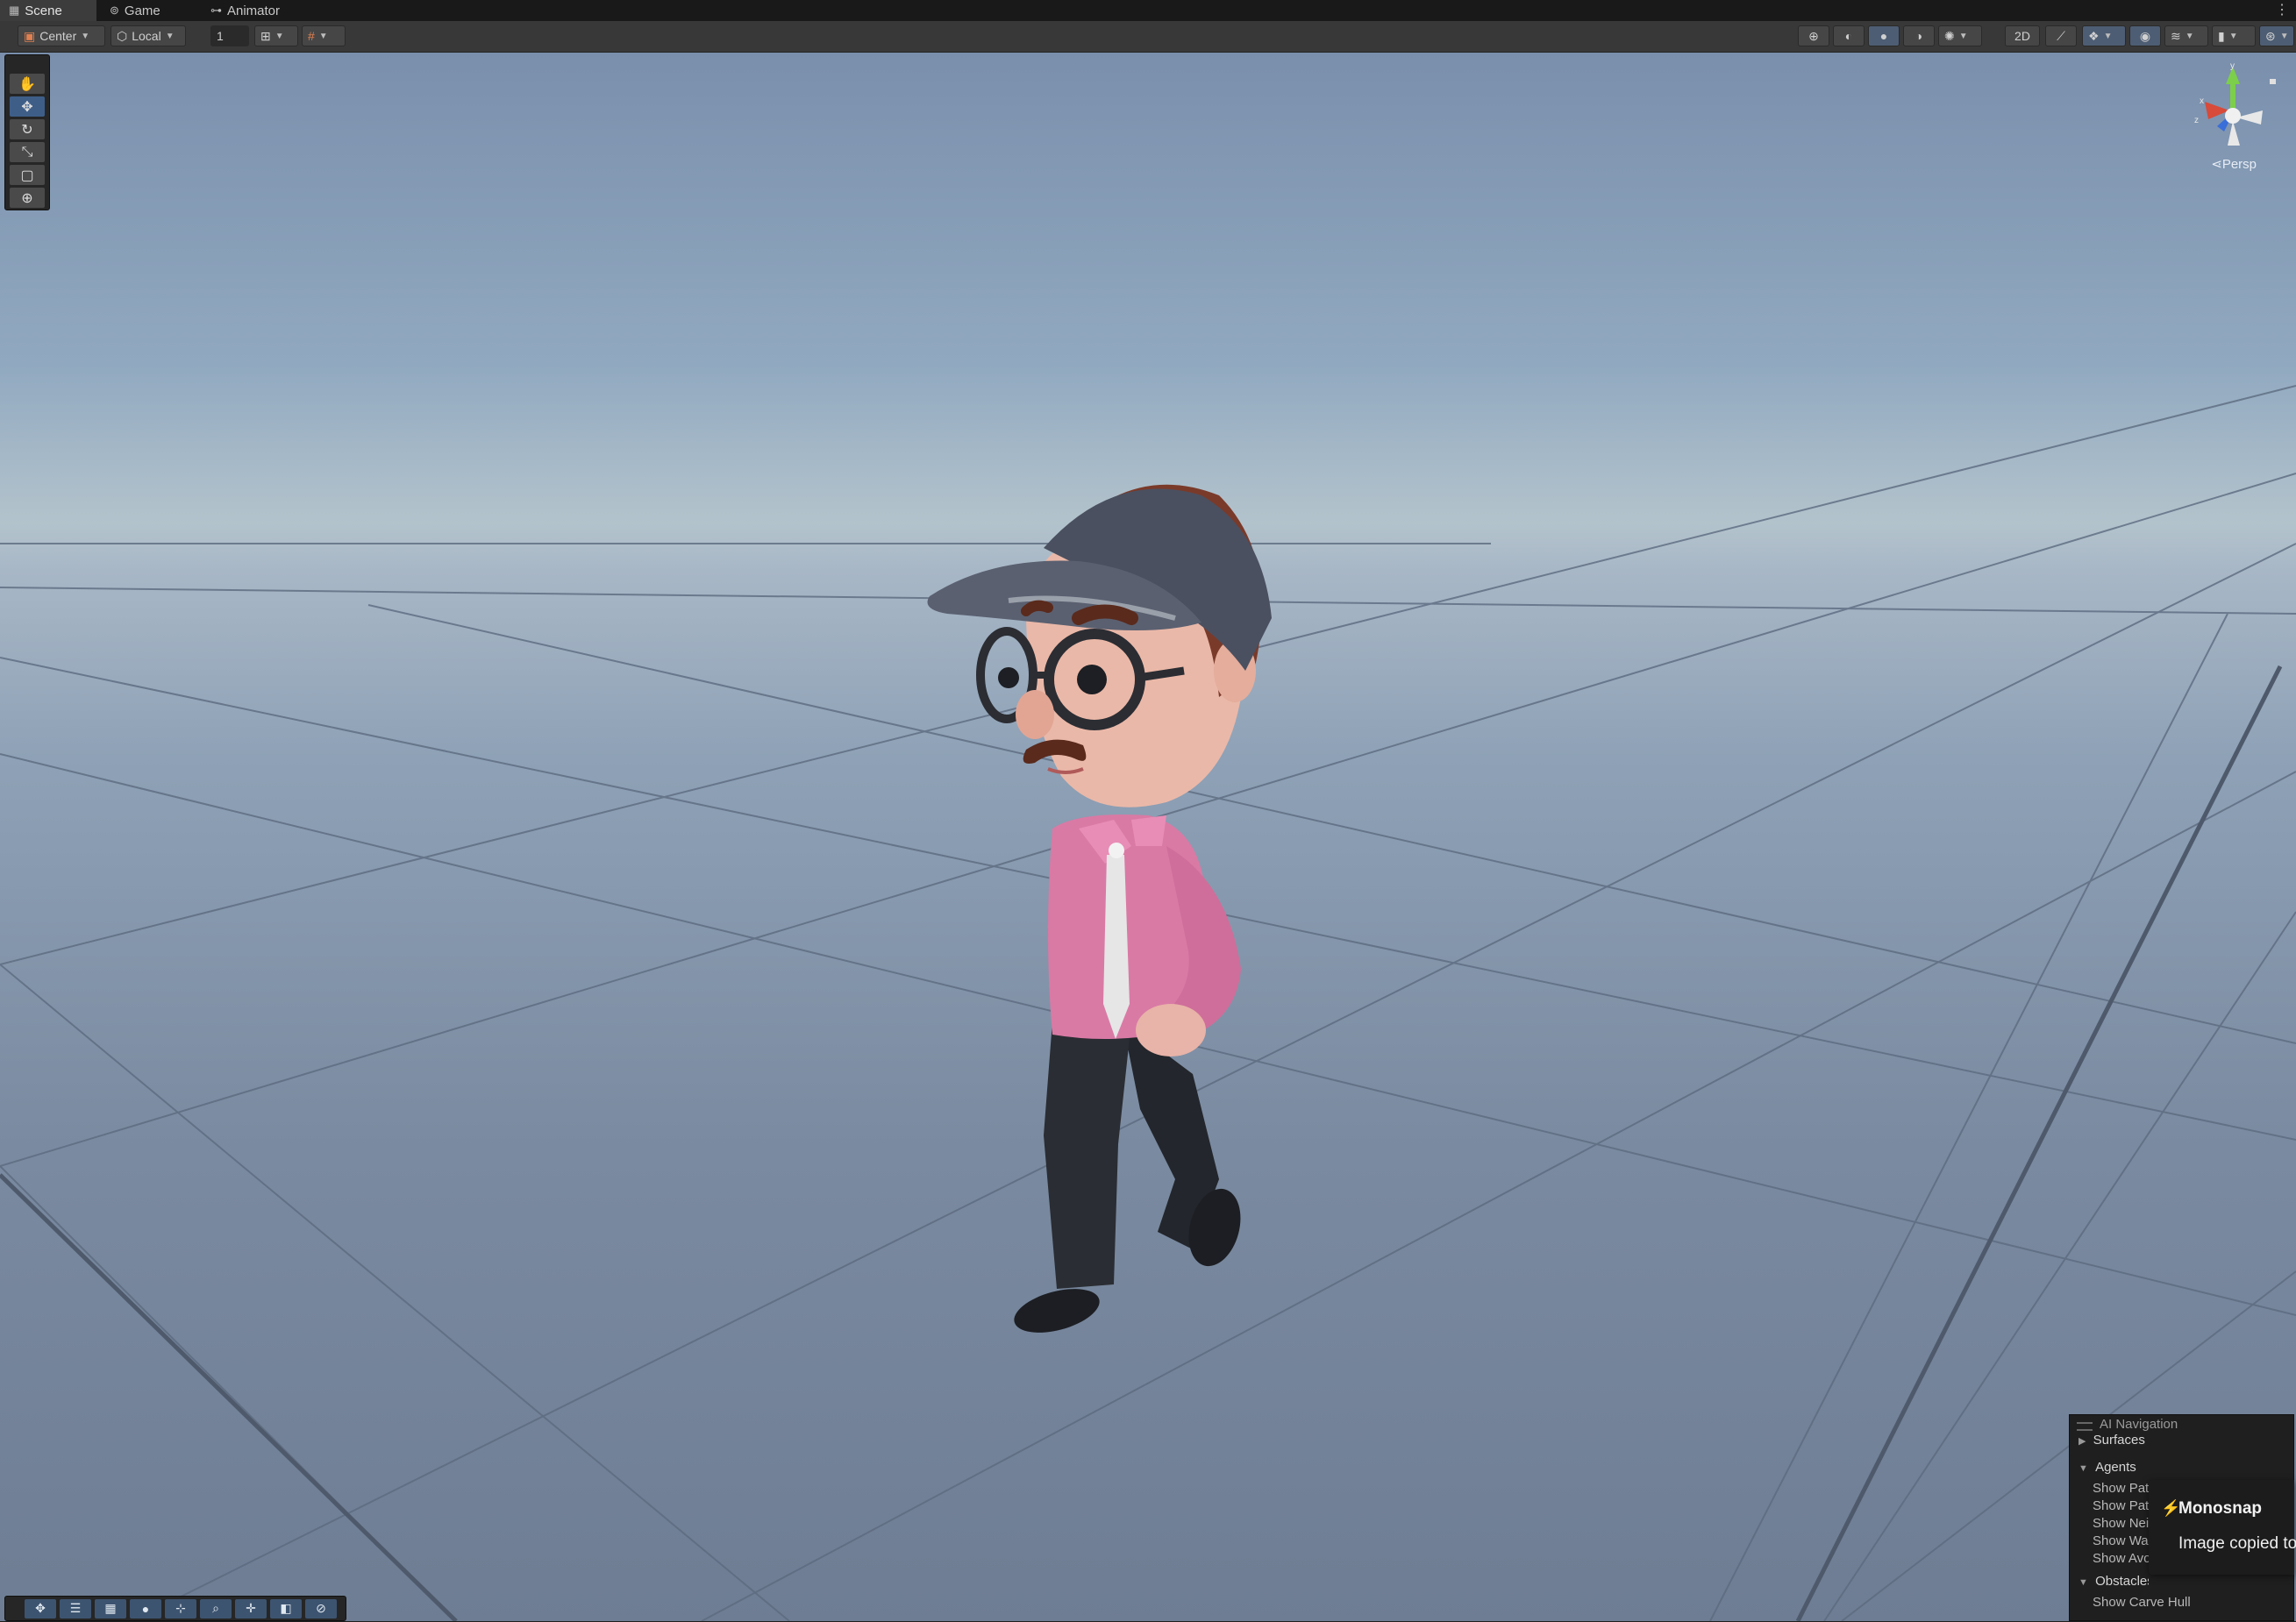  What do you see at coordinates (122, 35) in the screenshot?
I see `cube-icon: ⬡` at bounding box center [122, 35].